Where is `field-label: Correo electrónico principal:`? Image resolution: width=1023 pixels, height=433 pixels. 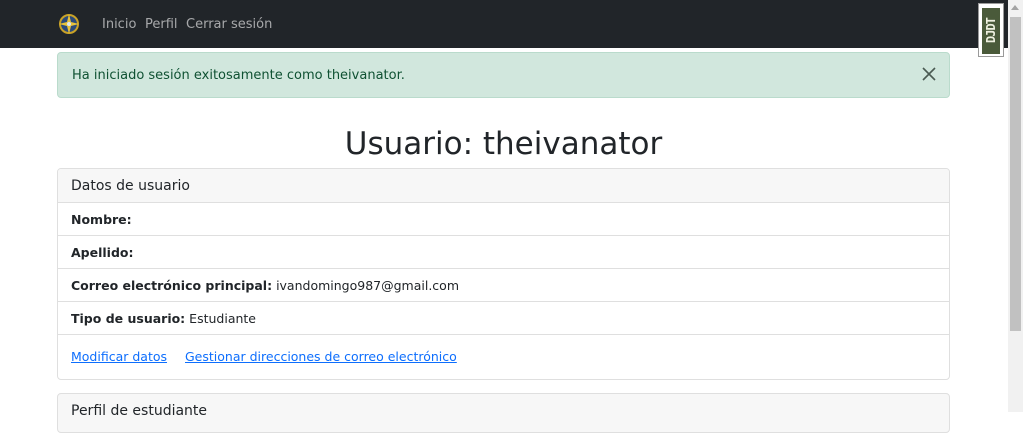 field-label: Correo electrónico principal: is located at coordinates (172, 285).